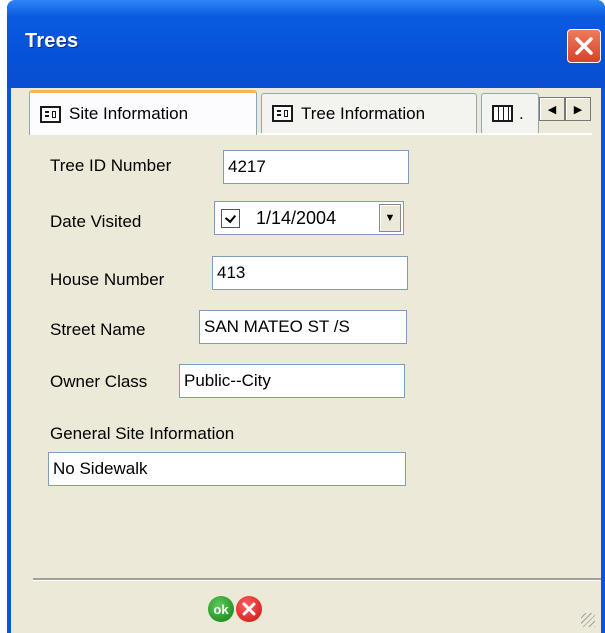  What do you see at coordinates (111, 165) in the screenshot?
I see `tree-id-label: Tree ID Number` at bounding box center [111, 165].